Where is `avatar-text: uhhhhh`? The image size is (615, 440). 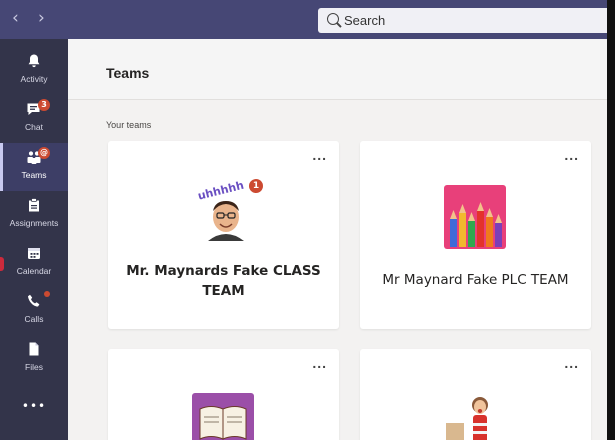
avatar-text: uhhhhh is located at coordinates (220, 191).